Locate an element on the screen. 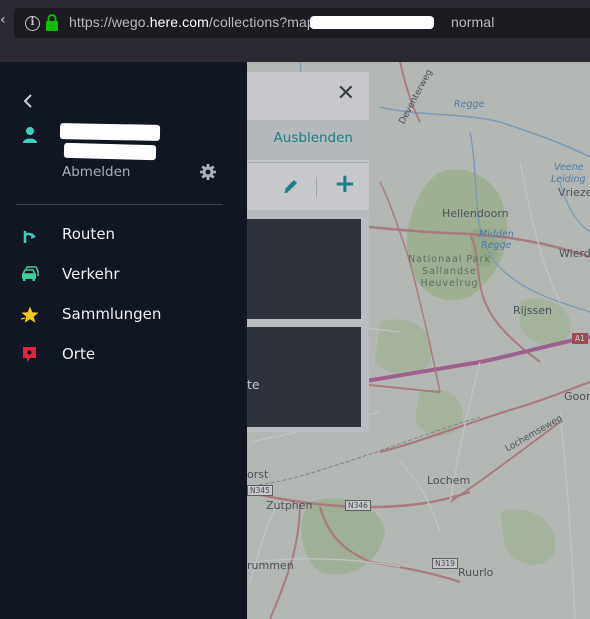  sidebar-item-traffic: Verkehr is located at coordinates (123, 275).